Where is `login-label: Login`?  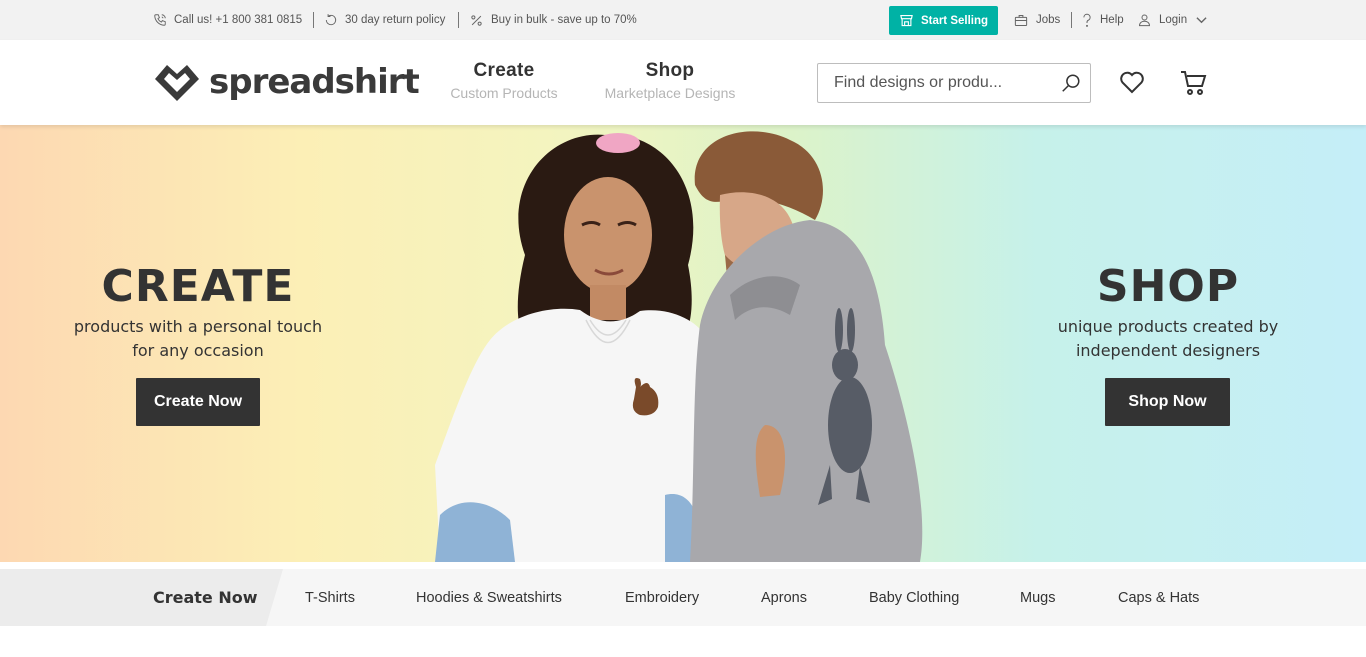
login-label: Login is located at coordinates (1173, 20).